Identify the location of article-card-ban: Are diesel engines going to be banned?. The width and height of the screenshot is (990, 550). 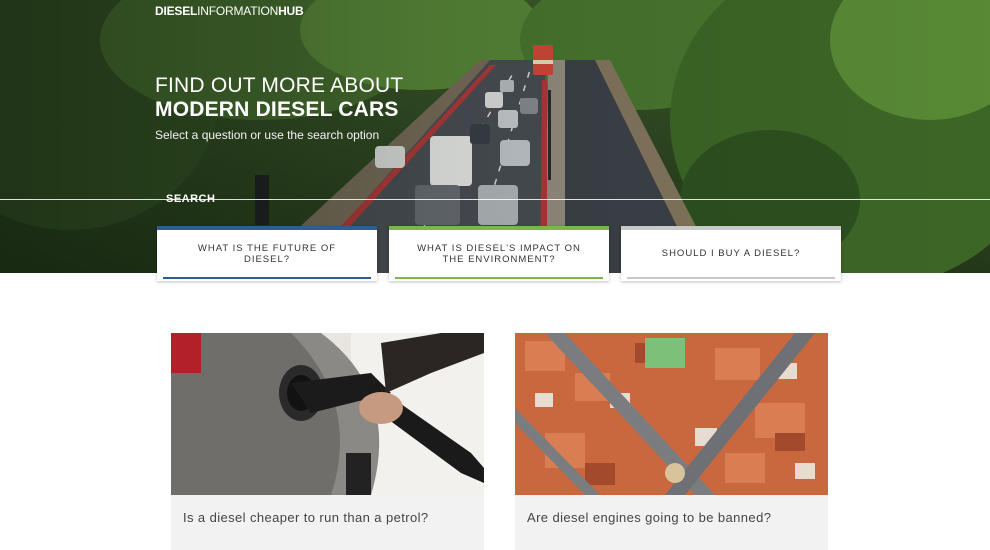
(671, 441).